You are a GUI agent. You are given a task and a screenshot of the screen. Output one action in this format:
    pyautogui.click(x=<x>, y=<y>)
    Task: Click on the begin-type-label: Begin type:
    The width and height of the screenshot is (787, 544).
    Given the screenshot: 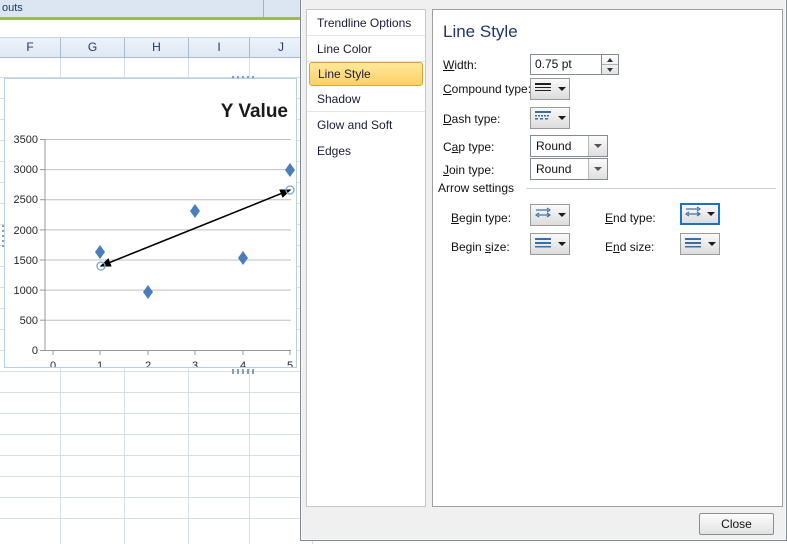 What is the action you would take?
    pyautogui.click(x=481, y=218)
    